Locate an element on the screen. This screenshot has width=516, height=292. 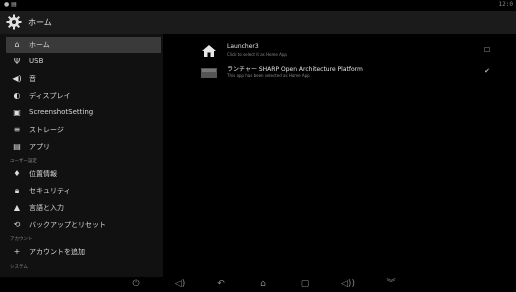
app-subtitle: This app has been selected as Home App is located at coordinates (268, 75).